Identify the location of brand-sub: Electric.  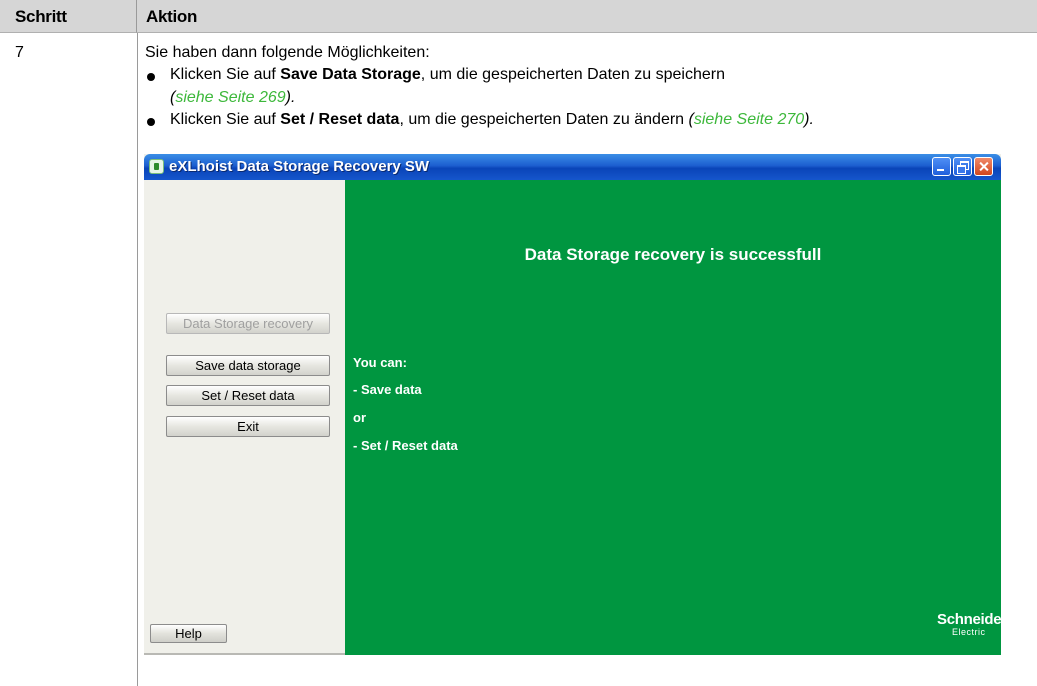
(969, 632).